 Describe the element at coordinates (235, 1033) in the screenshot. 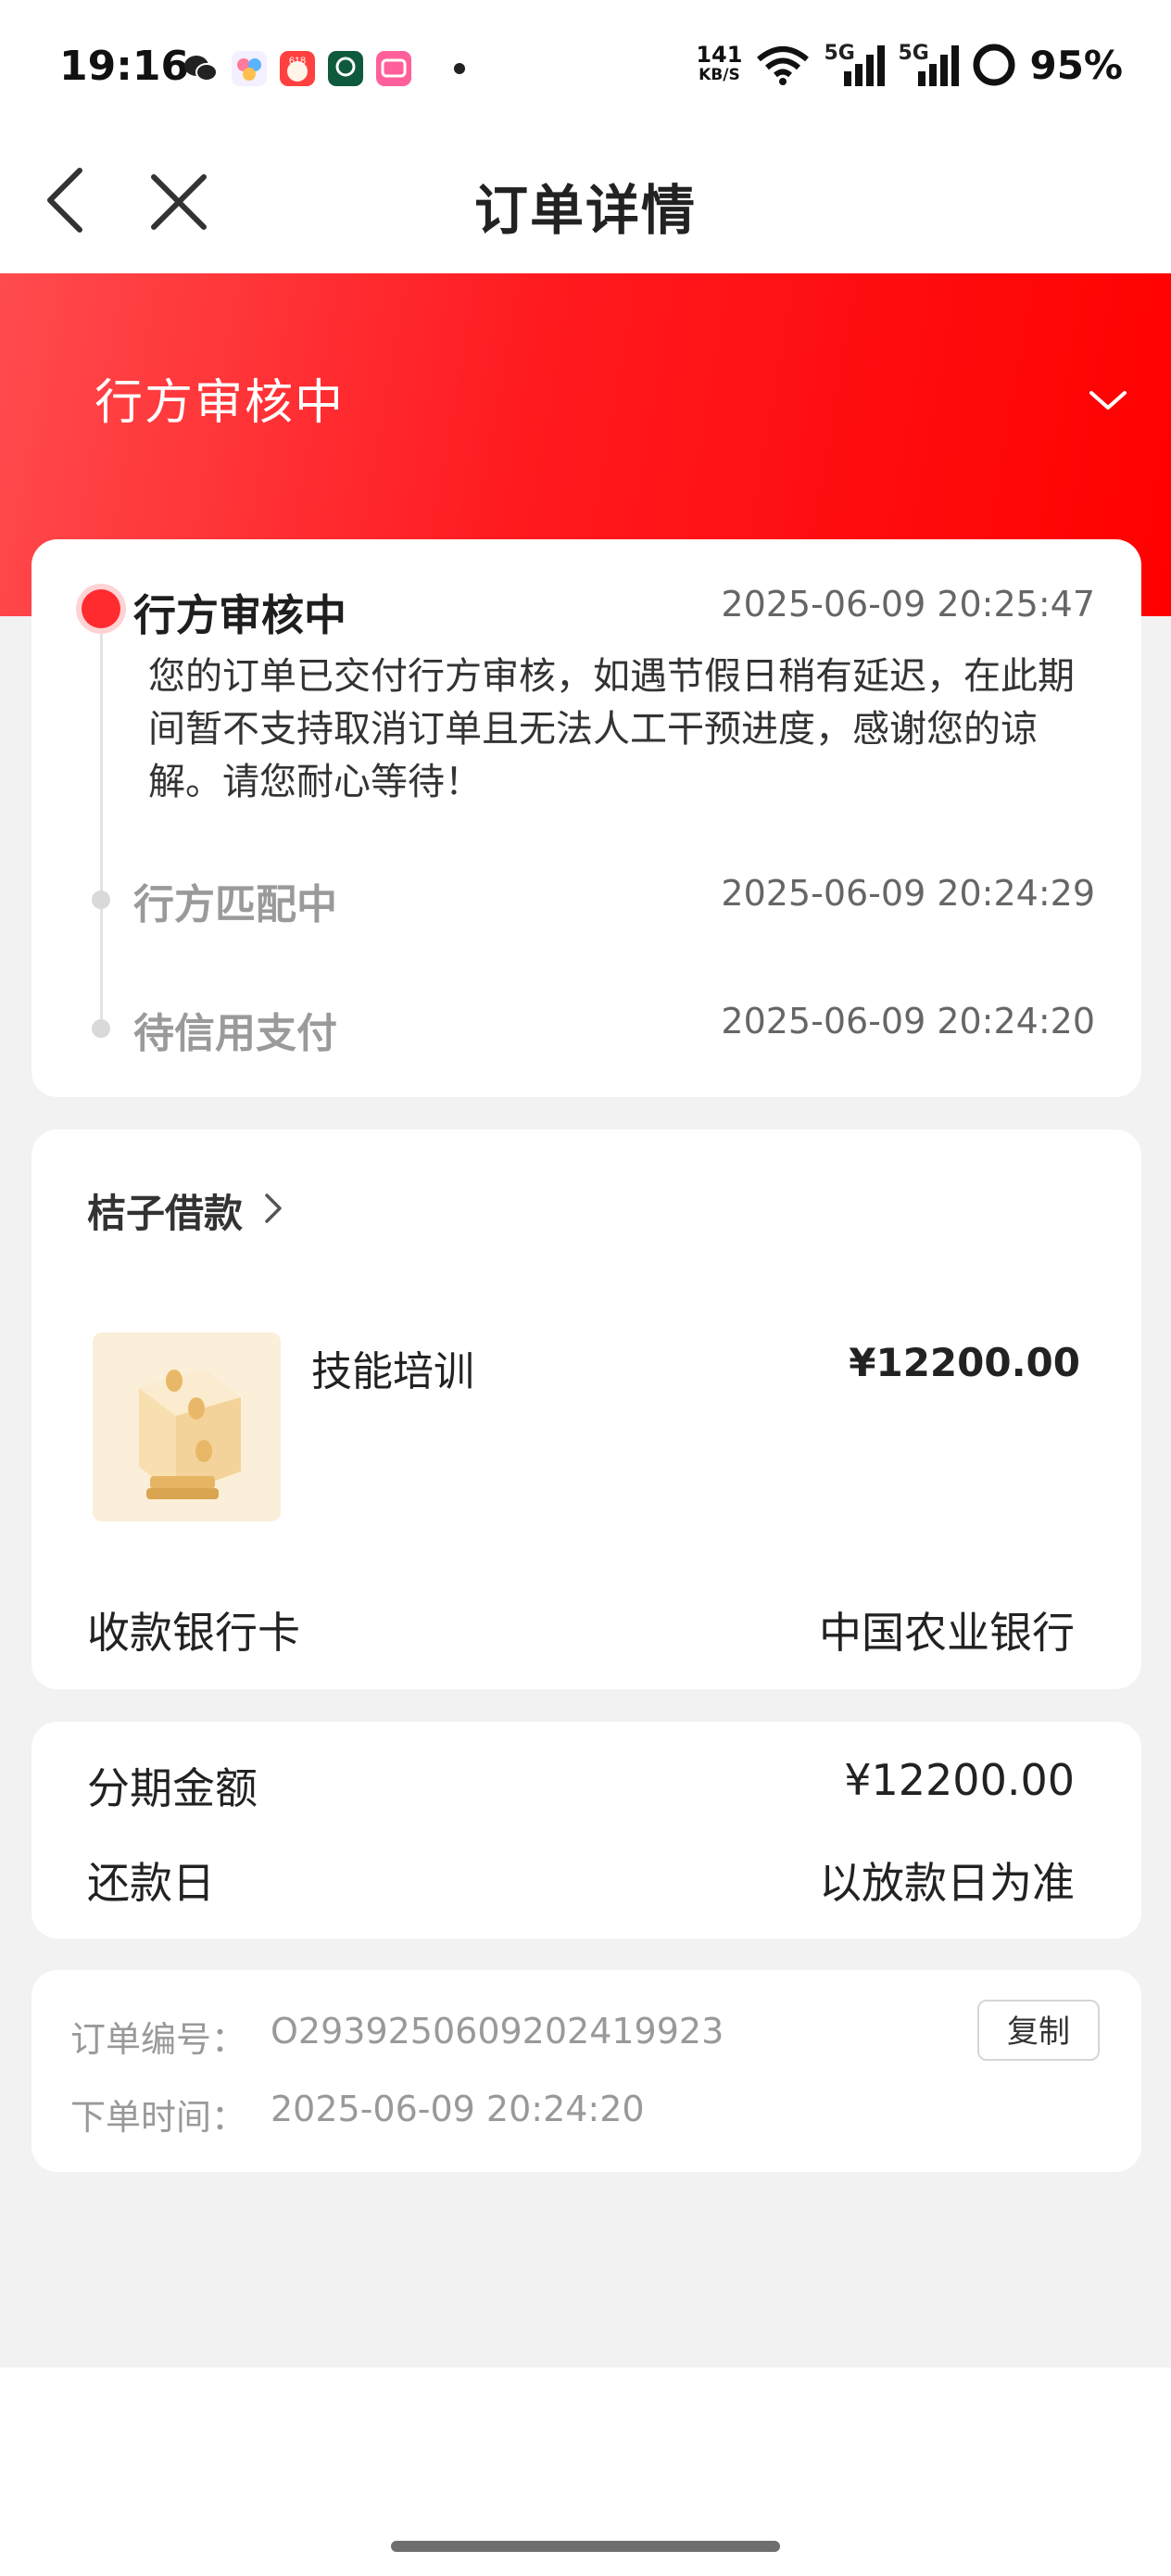

I see `timeline-step-title: 待信用支付` at that location.